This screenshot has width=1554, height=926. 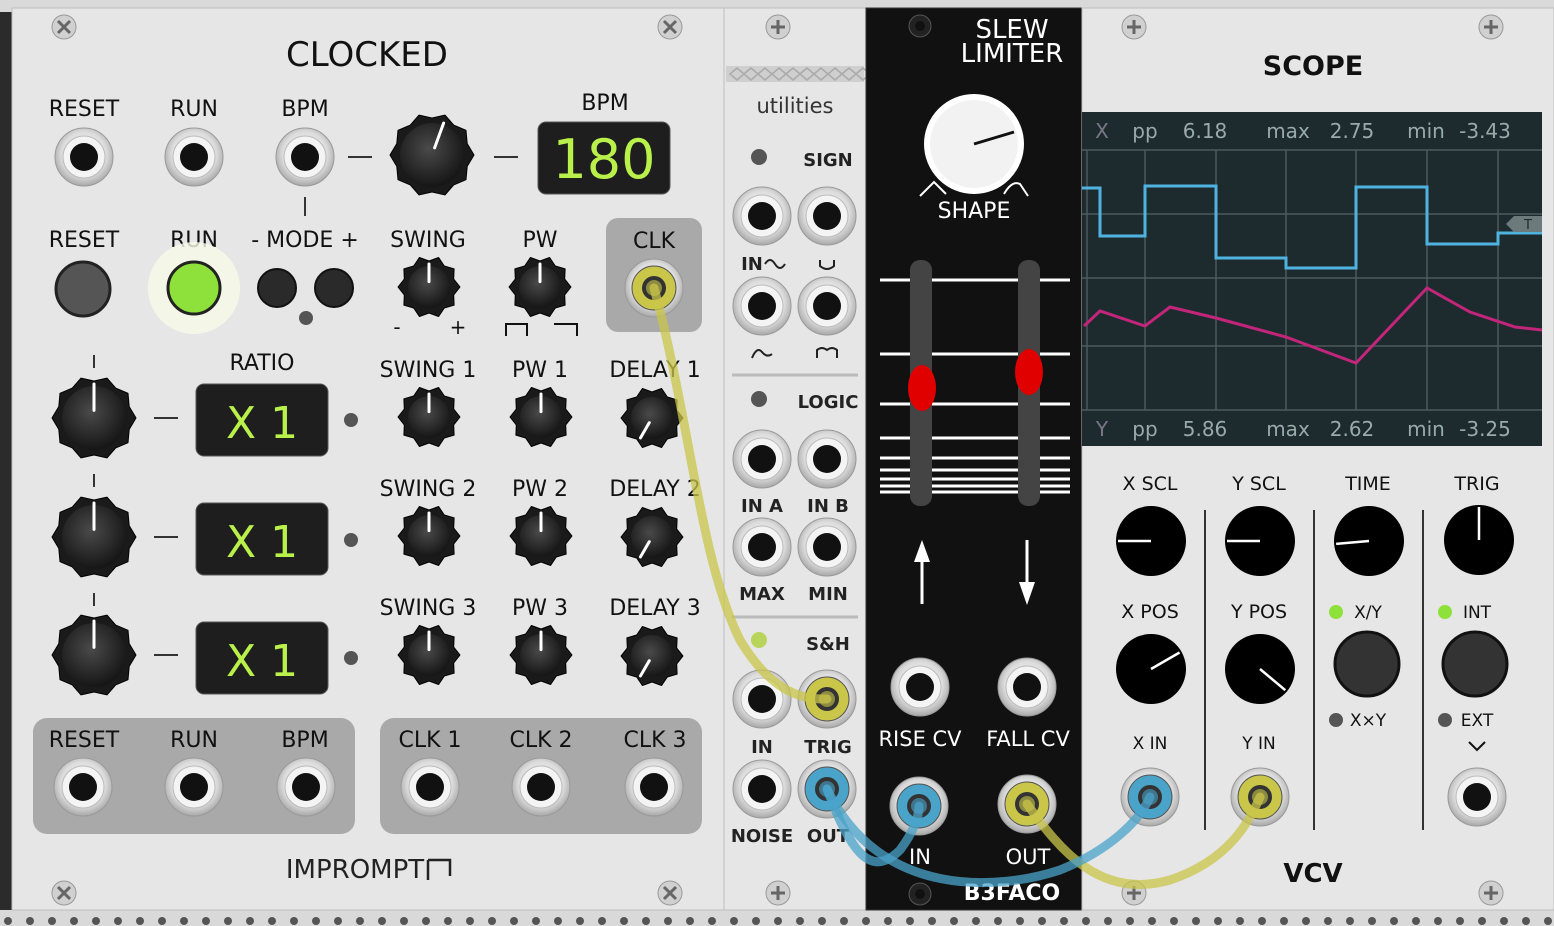 What do you see at coordinates (1150, 612) in the screenshot?
I see `x-pos-label: X POS` at bounding box center [1150, 612].